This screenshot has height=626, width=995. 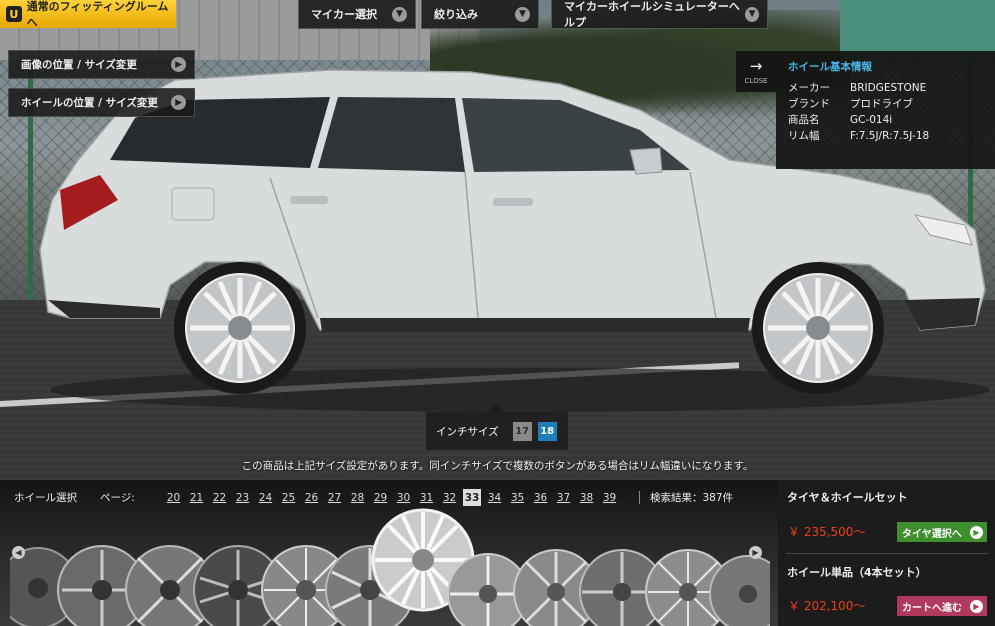 I want to click on fitting-room-button: U 通常のフィッティングルームへ, so click(x=88, y=14).